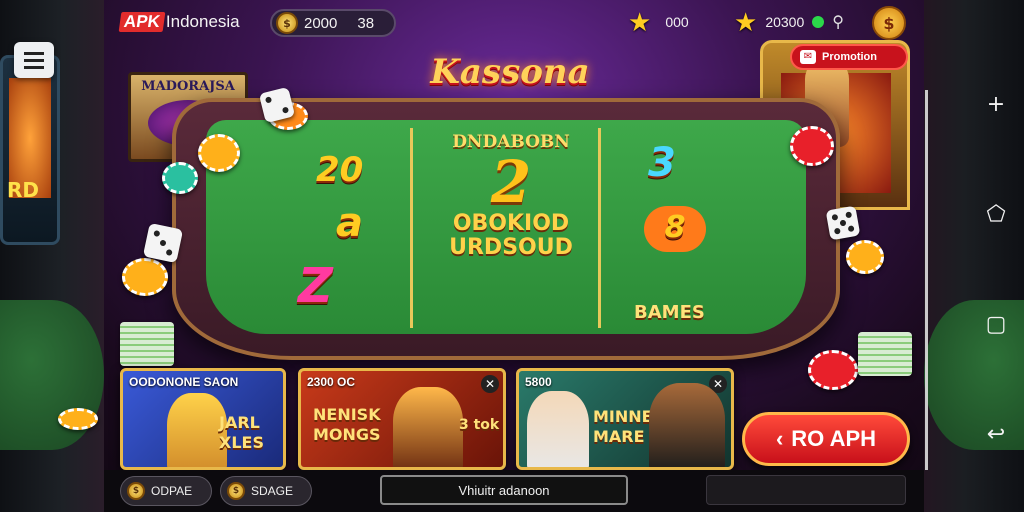  Describe the element at coordinates (785, 22) in the screenshot. I see `star-value-2: 20300` at that location.